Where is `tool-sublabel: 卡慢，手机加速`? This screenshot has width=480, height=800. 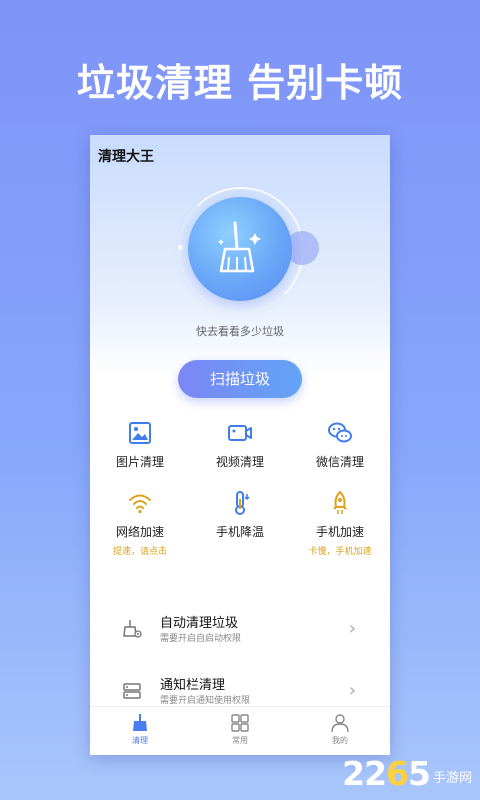 tool-sublabel: 卡慢，手机加速 is located at coordinates (340, 552).